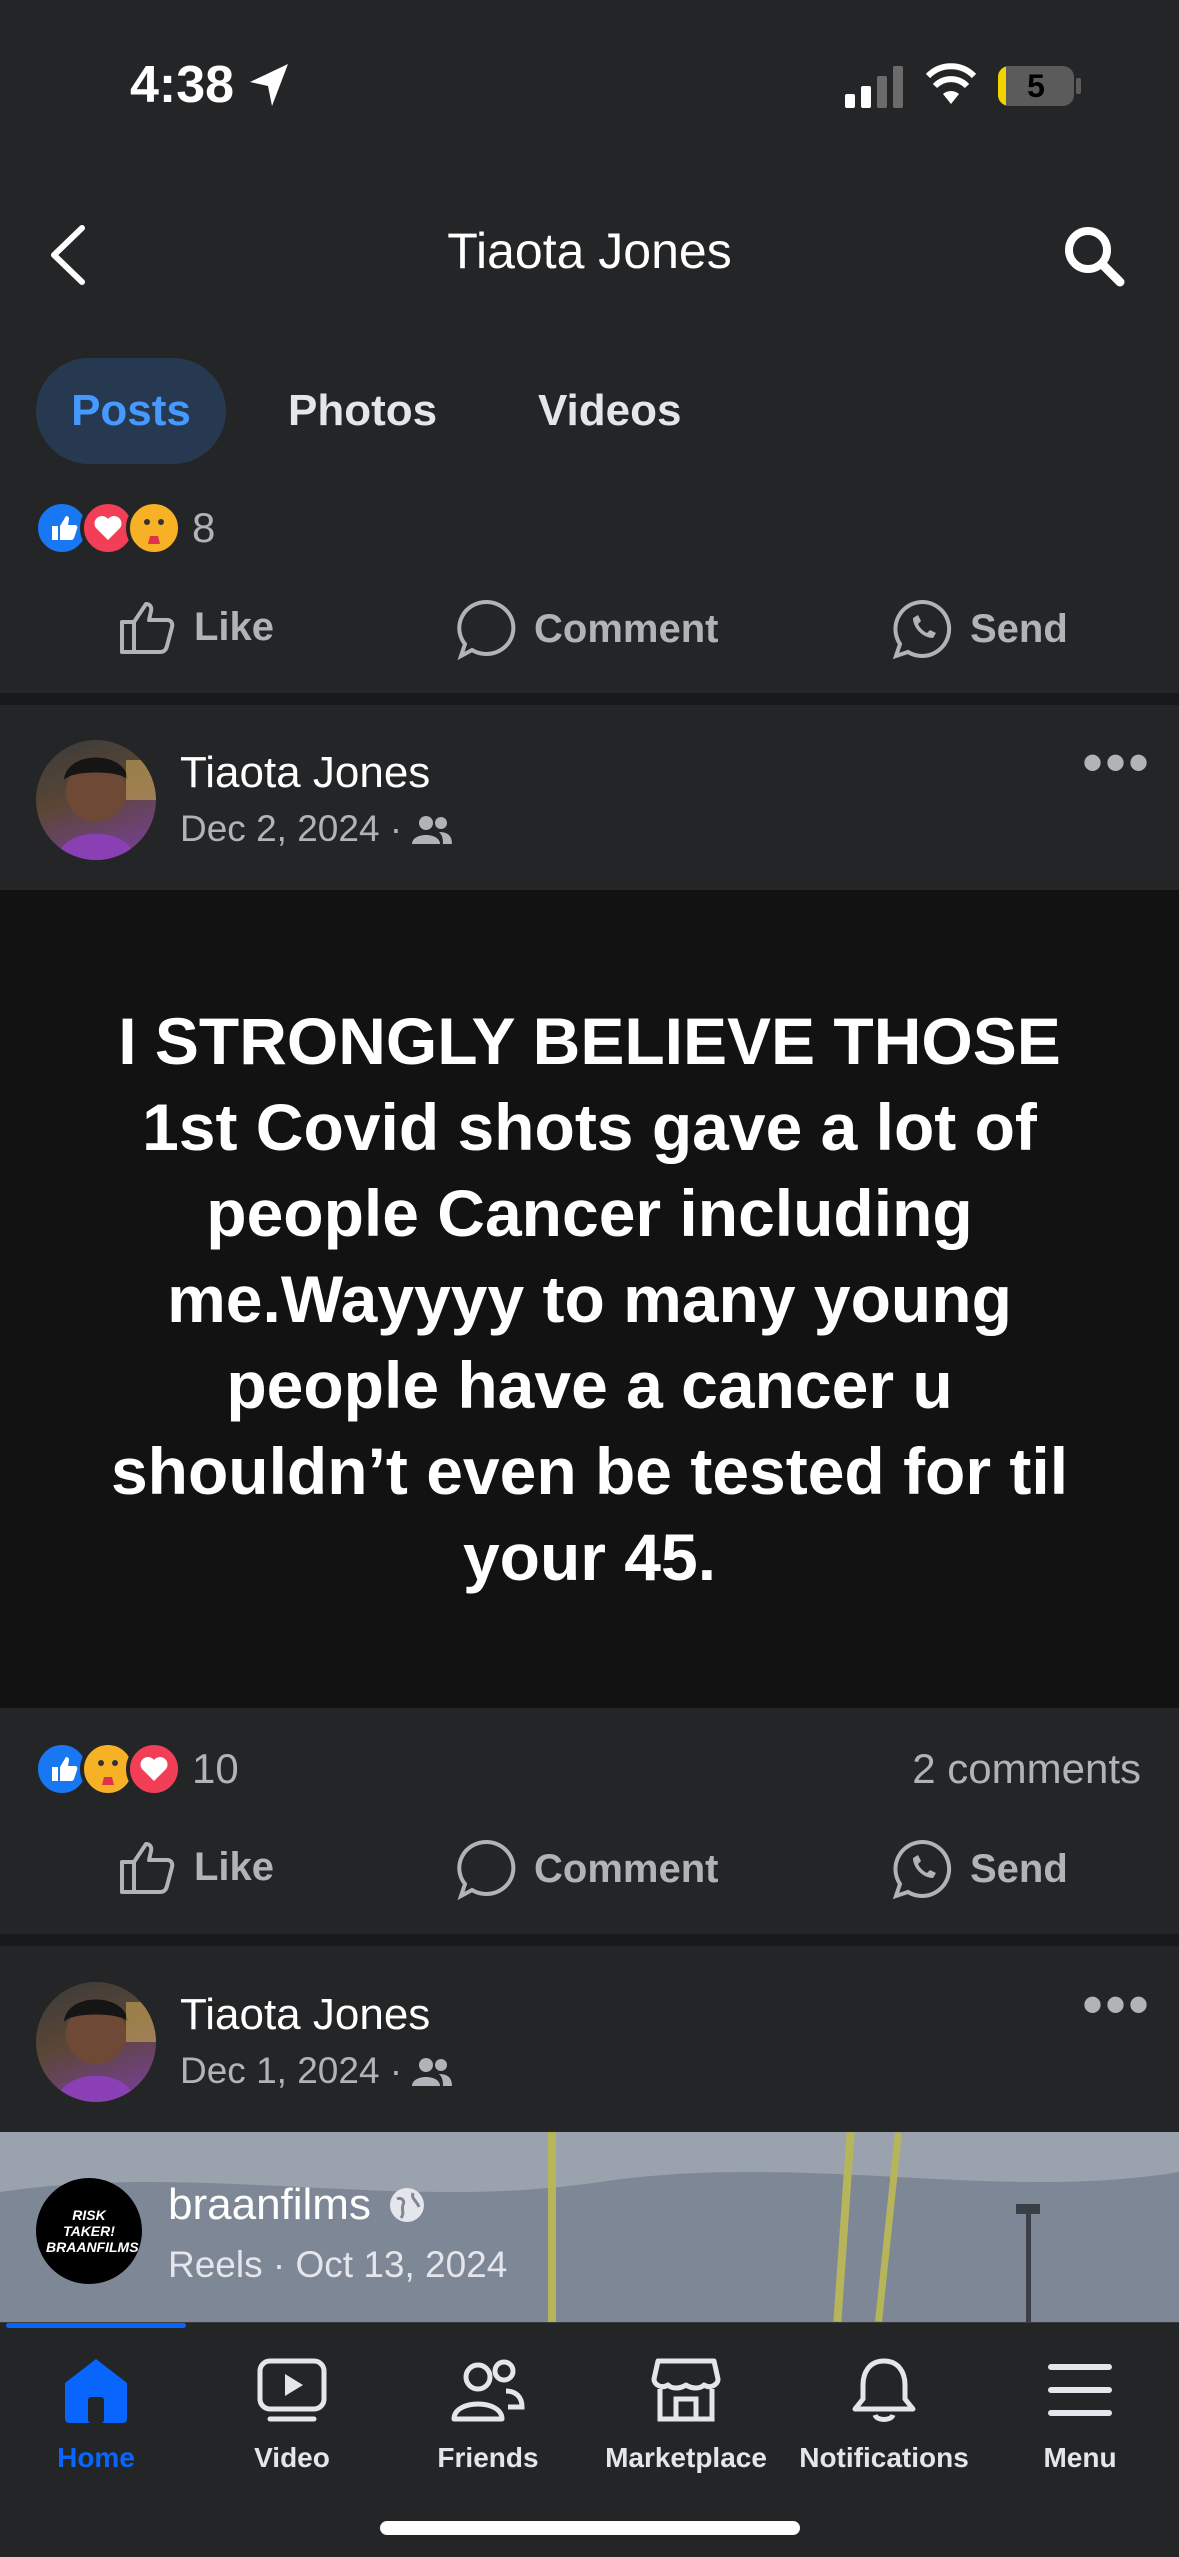 The image size is (1179, 2557). What do you see at coordinates (215, 1768) in the screenshot?
I see `reaction-count: 10` at bounding box center [215, 1768].